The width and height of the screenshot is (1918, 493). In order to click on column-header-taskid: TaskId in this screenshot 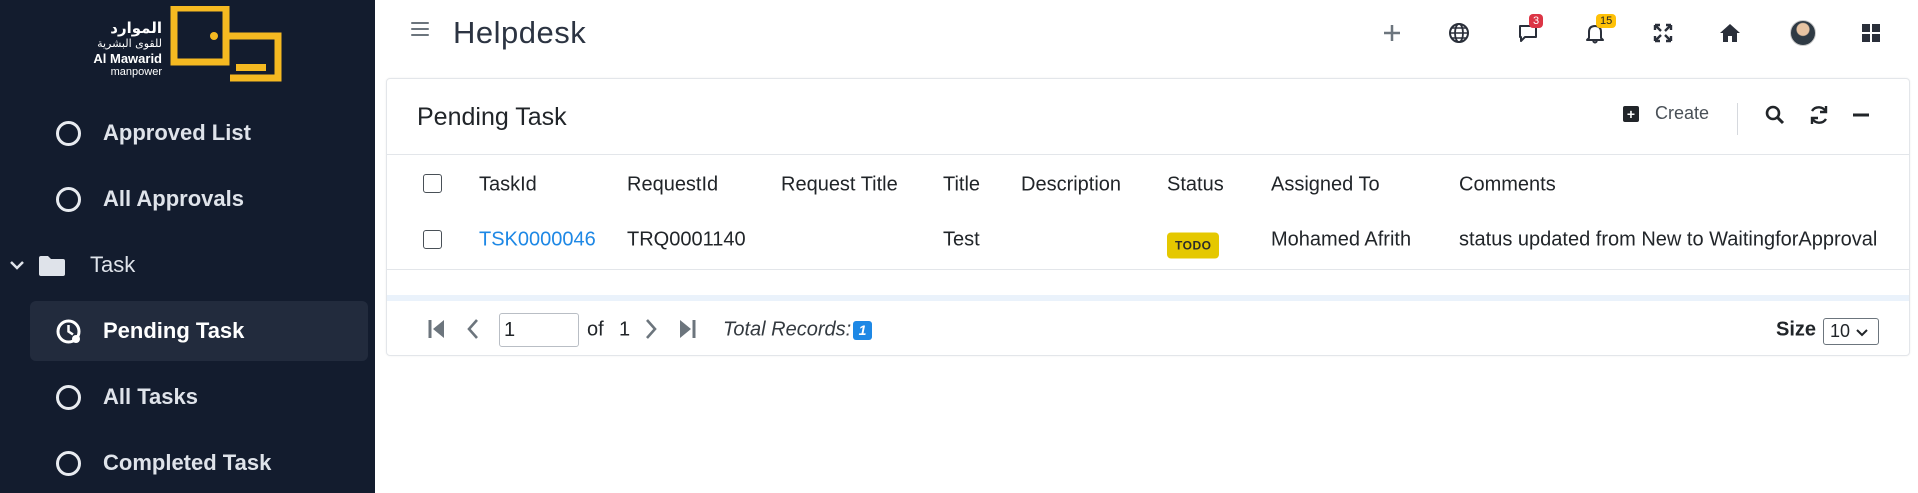, I will do `click(508, 185)`.